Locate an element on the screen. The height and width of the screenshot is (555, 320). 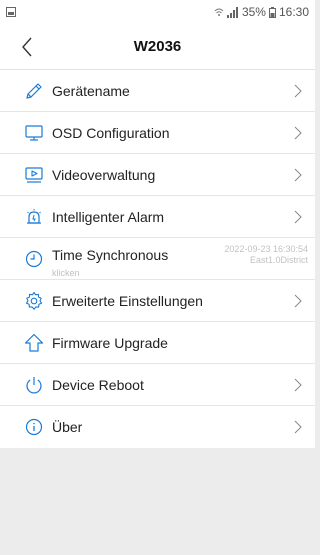
video-play-icon is located at coordinates (34, 175).